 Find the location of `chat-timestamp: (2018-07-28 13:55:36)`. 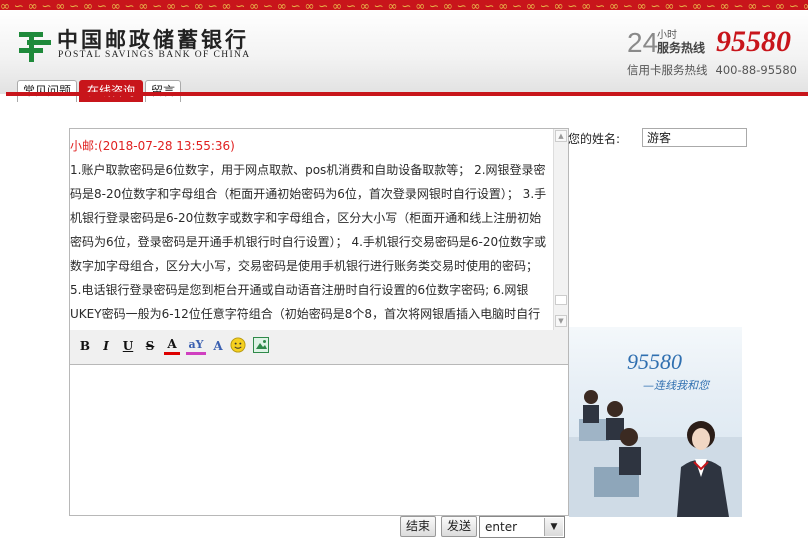

chat-timestamp: (2018-07-28 13:55:36) is located at coordinates (166, 146).